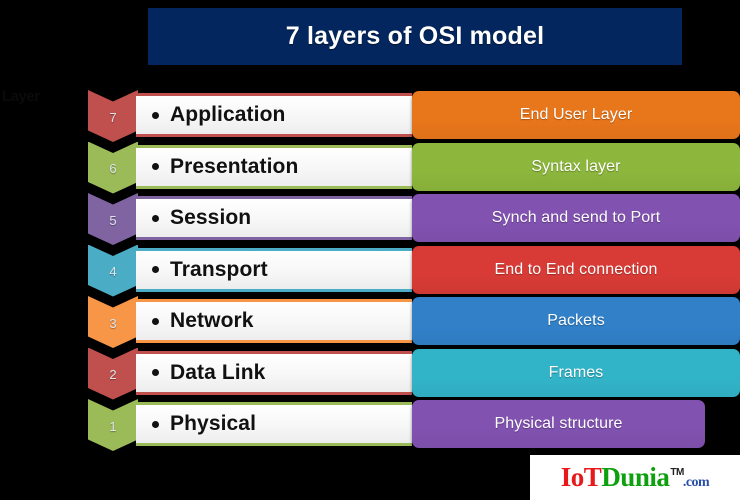 The width and height of the screenshot is (740, 500). Describe the element at coordinates (677, 472) in the screenshot. I see `trademark-icon: TM` at that location.